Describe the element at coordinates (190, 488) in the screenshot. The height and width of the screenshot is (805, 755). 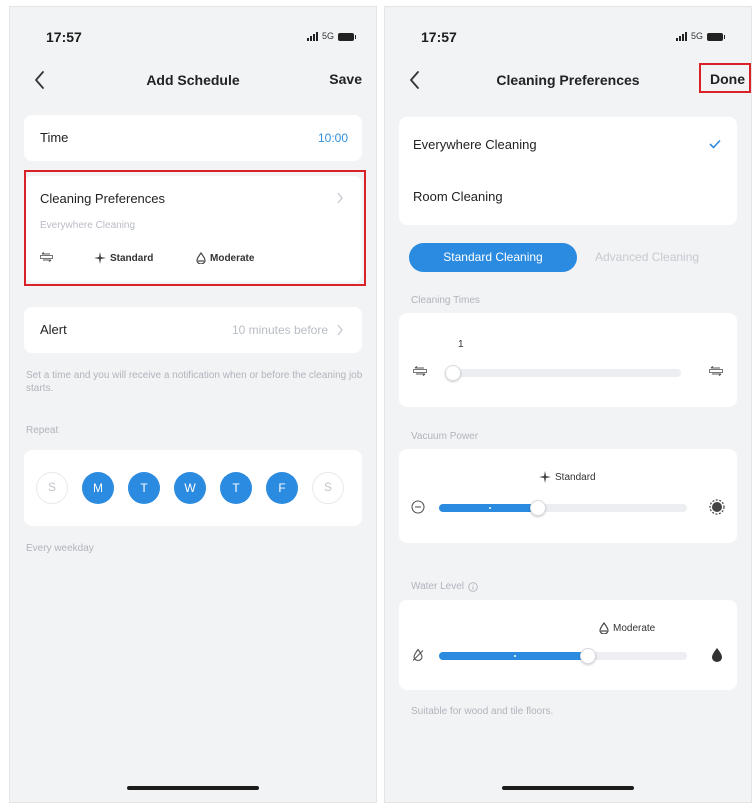
I see `day-wednesday: W` at that location.